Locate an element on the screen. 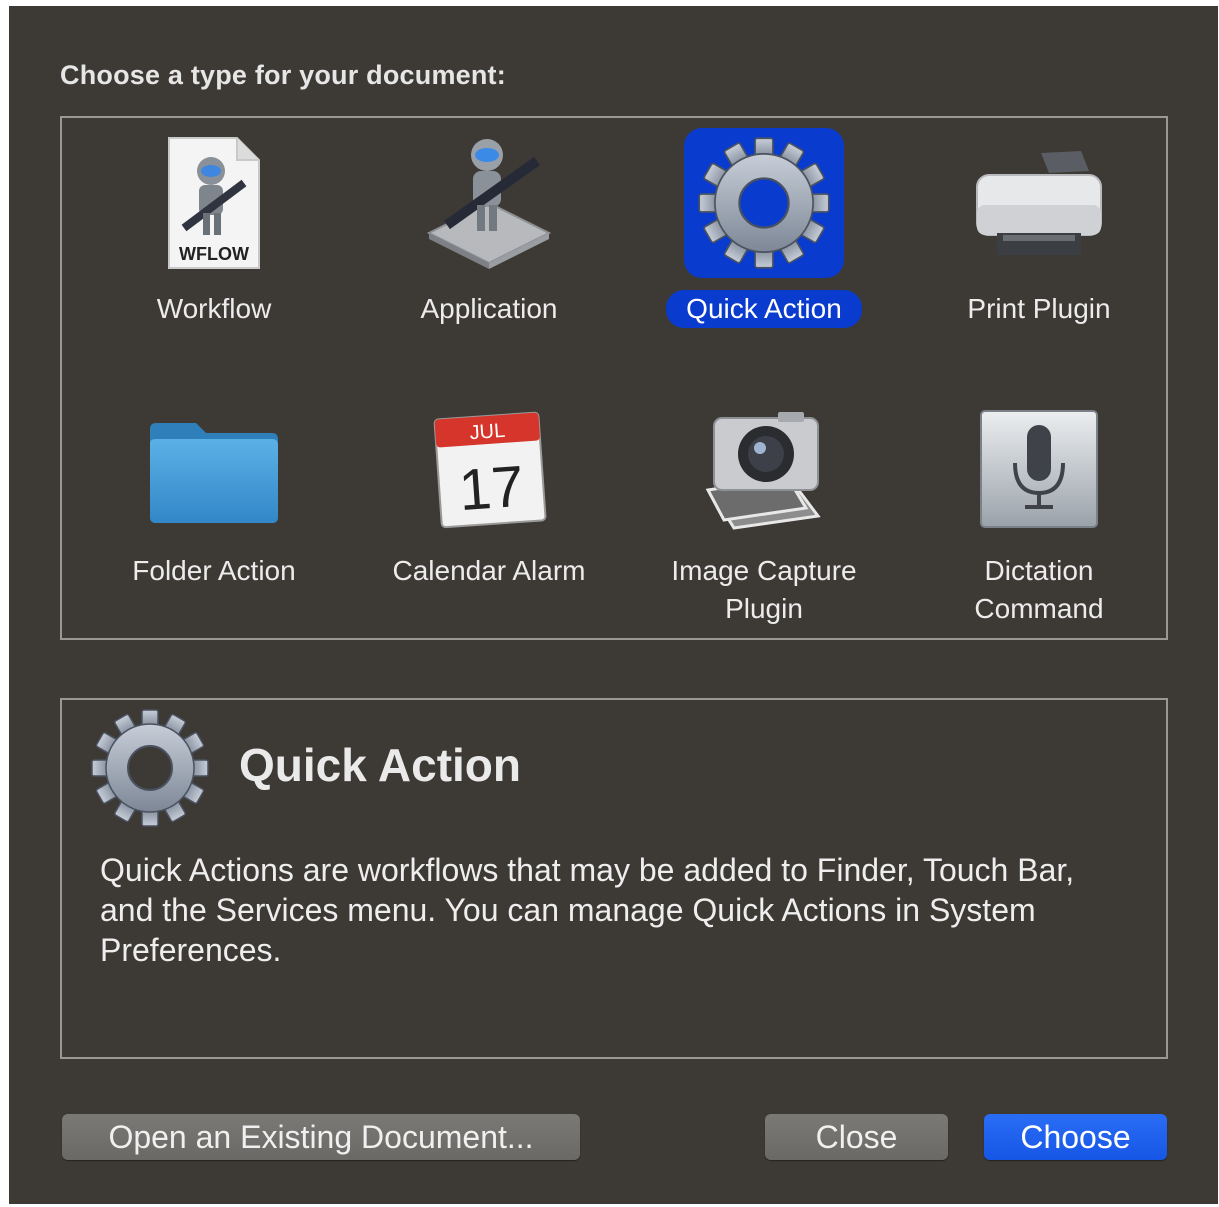  type-calendar-alarm: JUL 17 Calendar Alarm is located at coordinates (489, 513).